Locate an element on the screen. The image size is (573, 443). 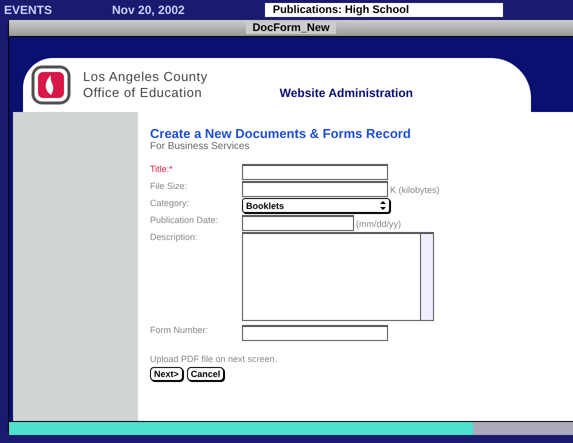
field-label: Description: is located at coordinates (174, 237).